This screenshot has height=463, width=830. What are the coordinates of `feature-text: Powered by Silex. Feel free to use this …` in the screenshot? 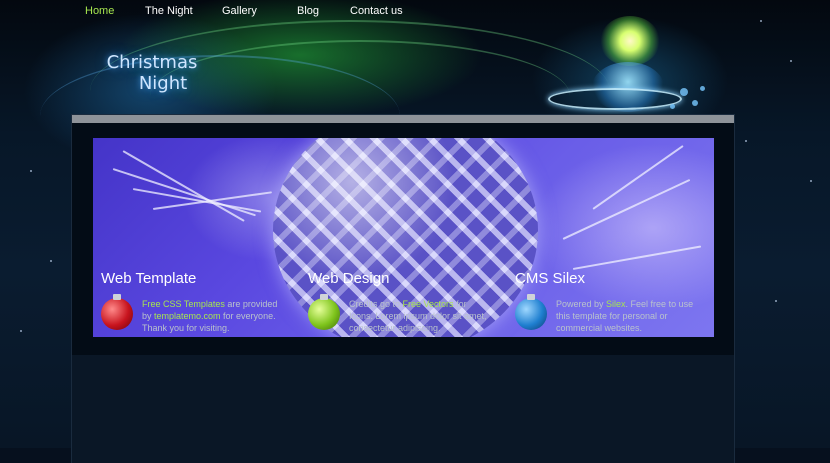 It's located at (625, 316).